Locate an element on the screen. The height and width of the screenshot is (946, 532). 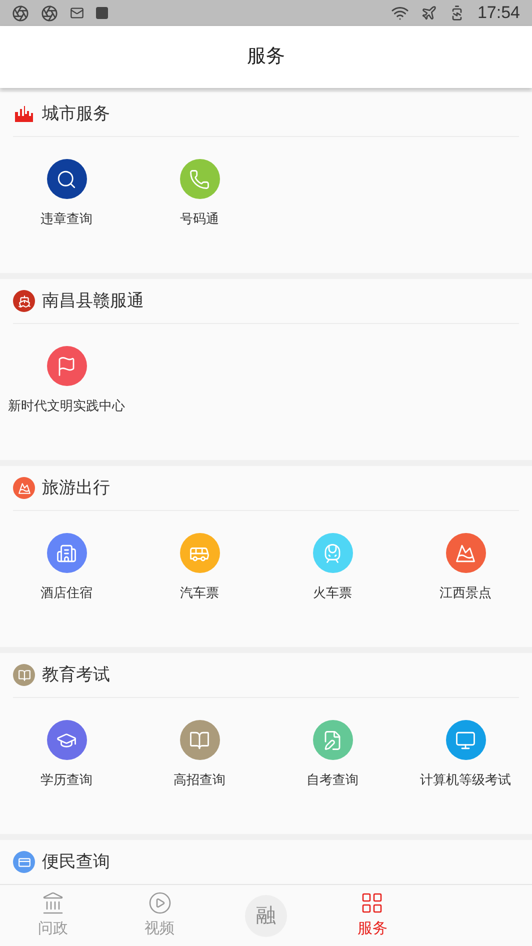
section-title: 城市服务 is located at coordinates (76, 114).